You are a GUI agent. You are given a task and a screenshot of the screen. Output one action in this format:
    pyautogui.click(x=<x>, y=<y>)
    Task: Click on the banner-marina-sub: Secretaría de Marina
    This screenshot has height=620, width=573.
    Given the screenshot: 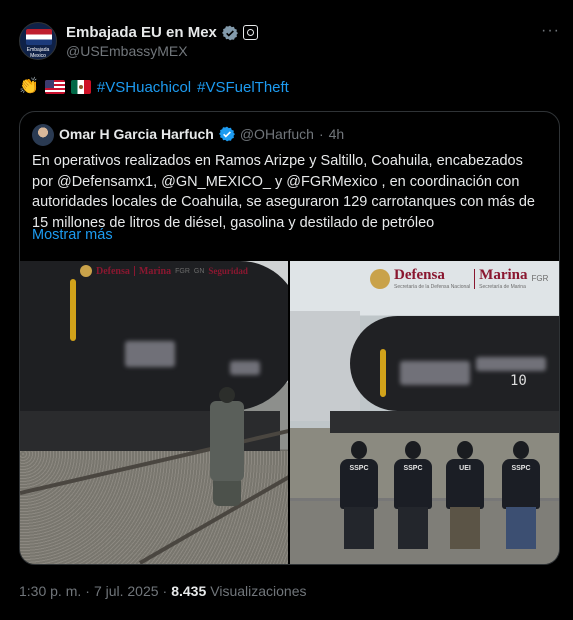 What is the action you would take?
    pyautogui.click(x=502, y=287)
    